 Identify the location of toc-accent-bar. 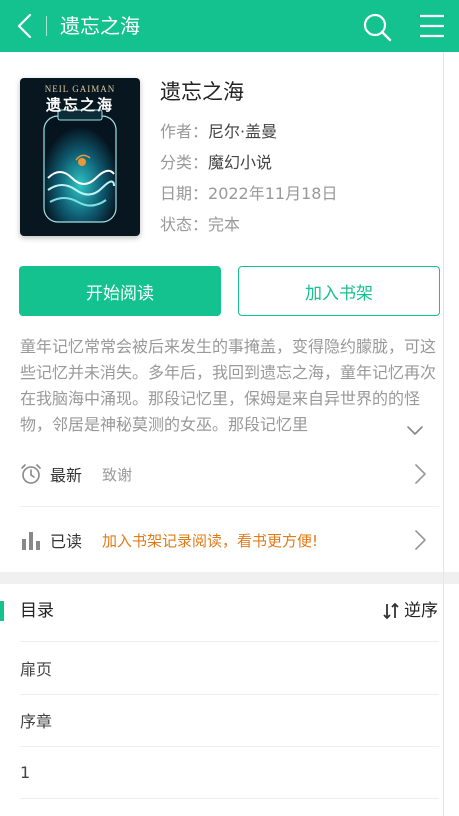
(2, 611).